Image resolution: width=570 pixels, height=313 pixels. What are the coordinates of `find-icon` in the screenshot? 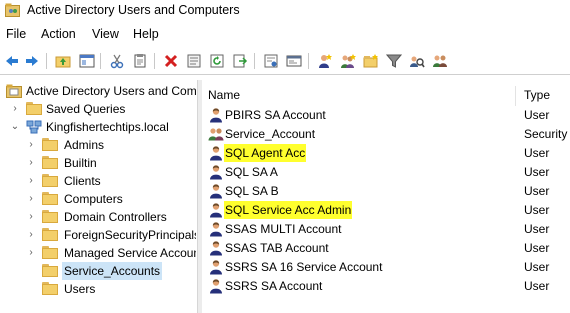 It's located at (417, 61).